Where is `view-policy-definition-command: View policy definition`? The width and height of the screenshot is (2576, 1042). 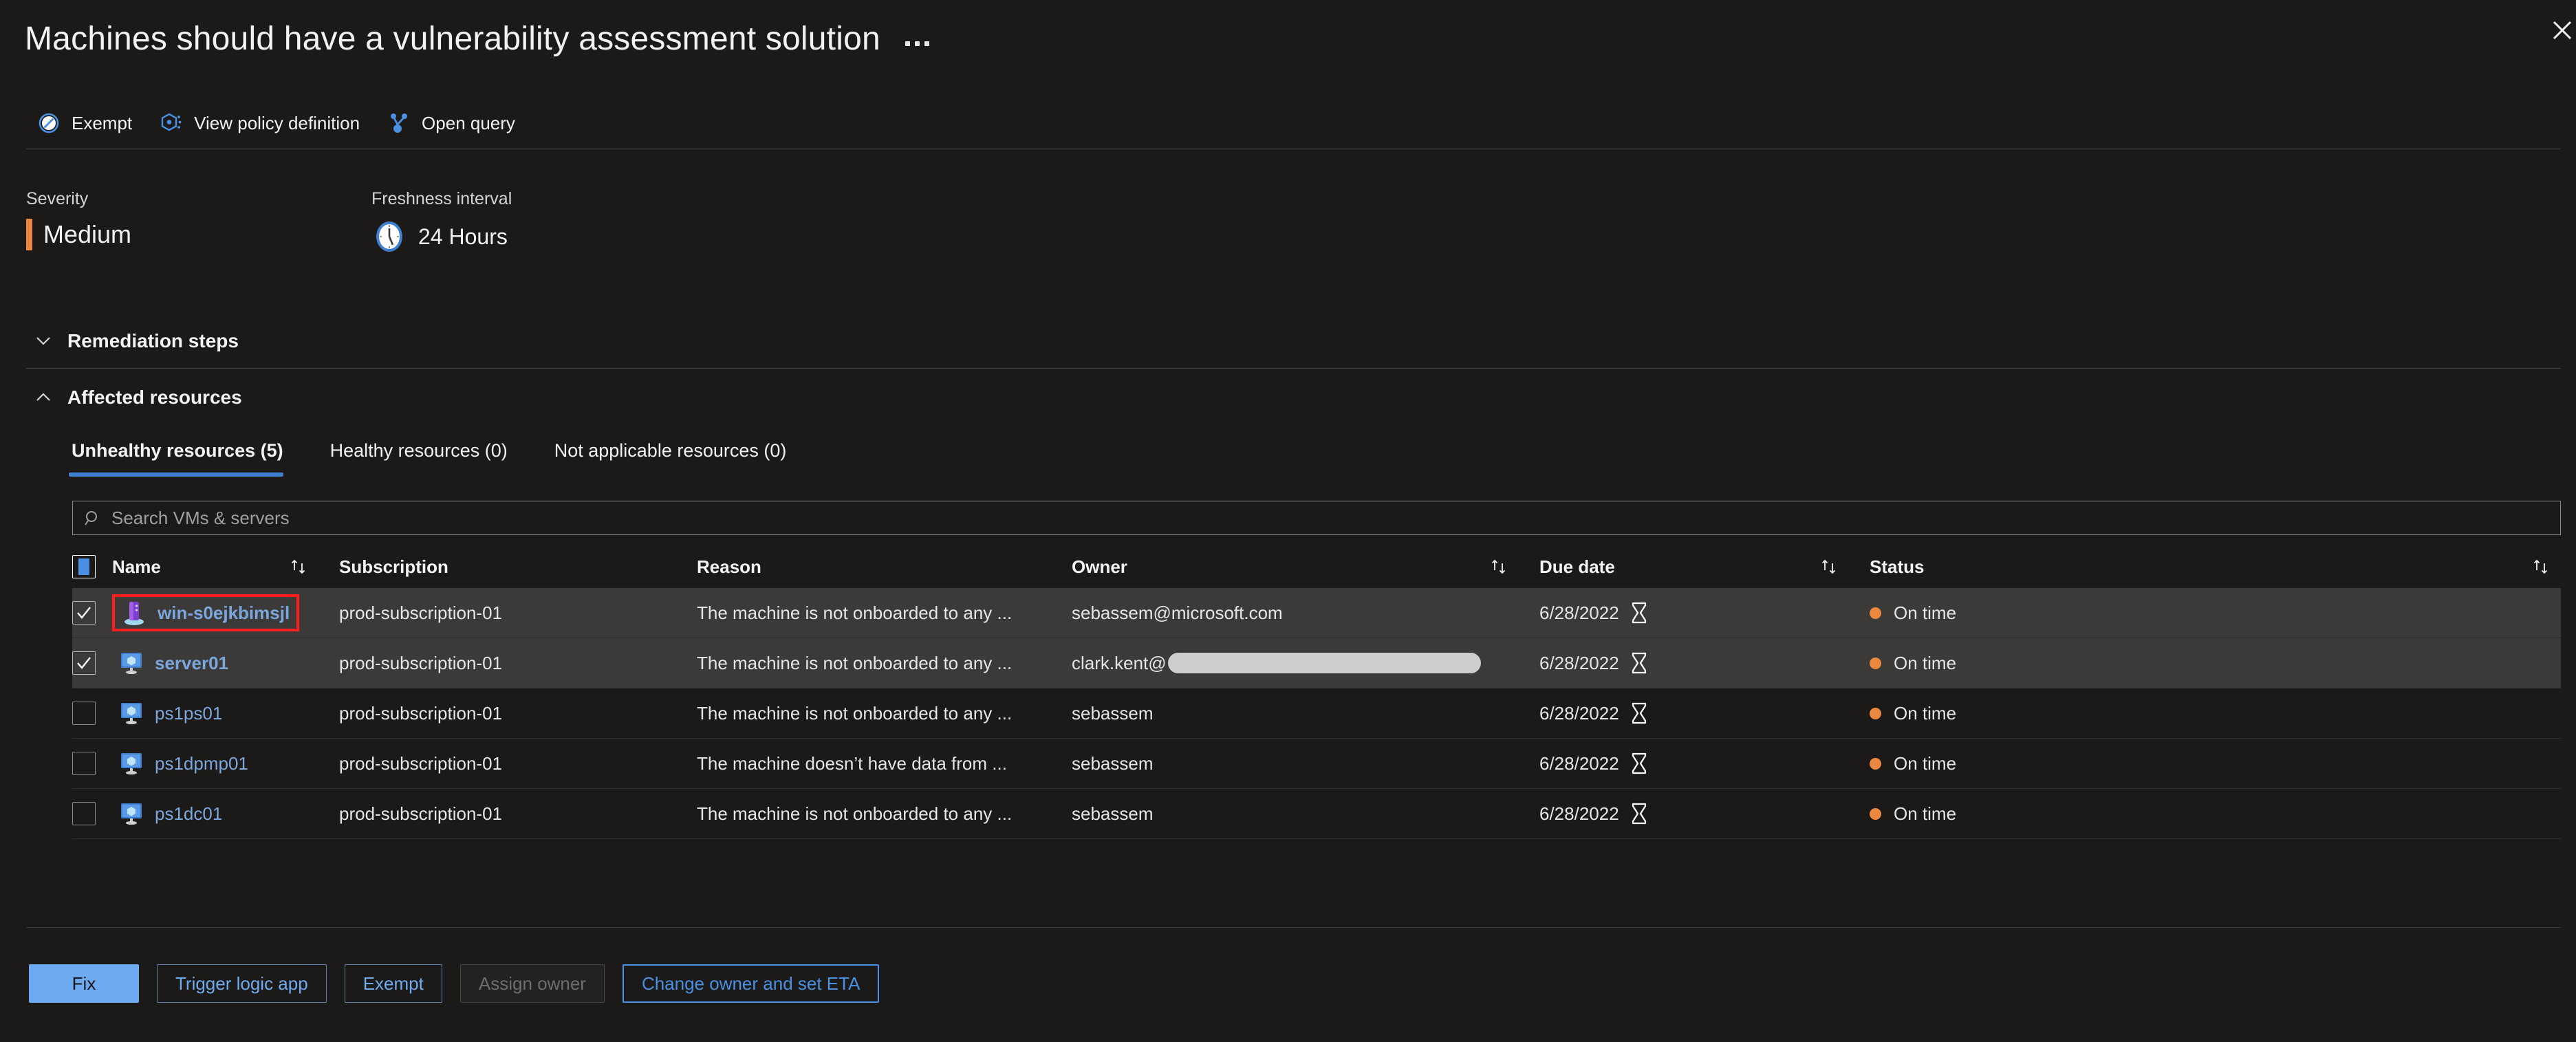 view-policy-definition-command: View policy definition is located at coordinates (264, 123).